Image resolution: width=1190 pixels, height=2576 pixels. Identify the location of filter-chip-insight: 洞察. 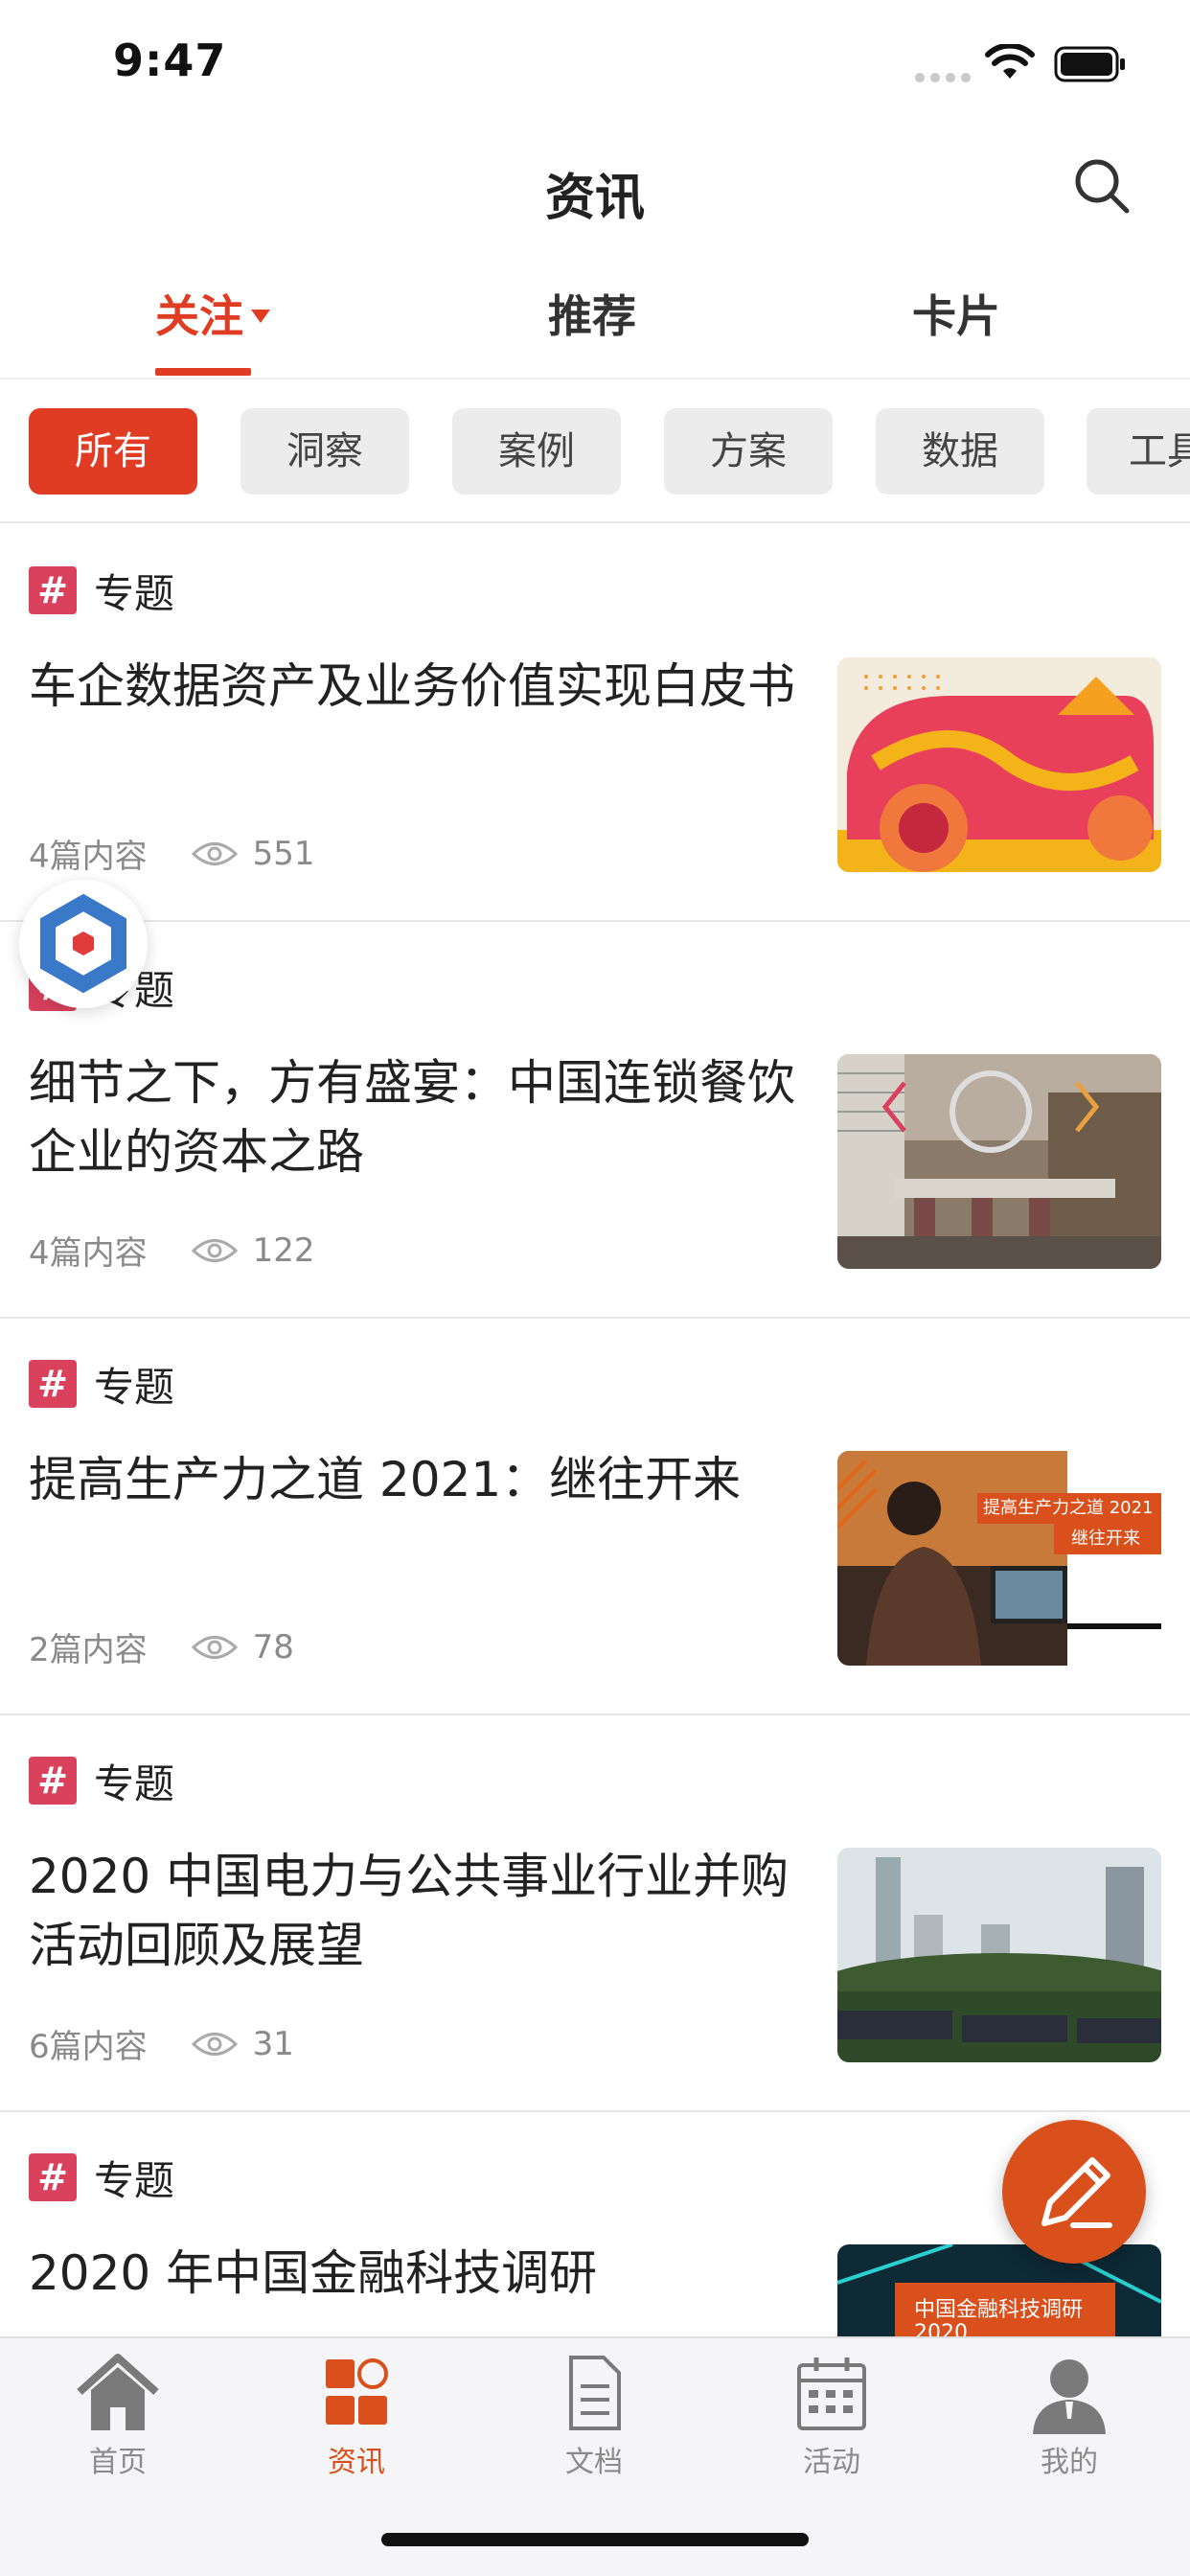
(325, 451).